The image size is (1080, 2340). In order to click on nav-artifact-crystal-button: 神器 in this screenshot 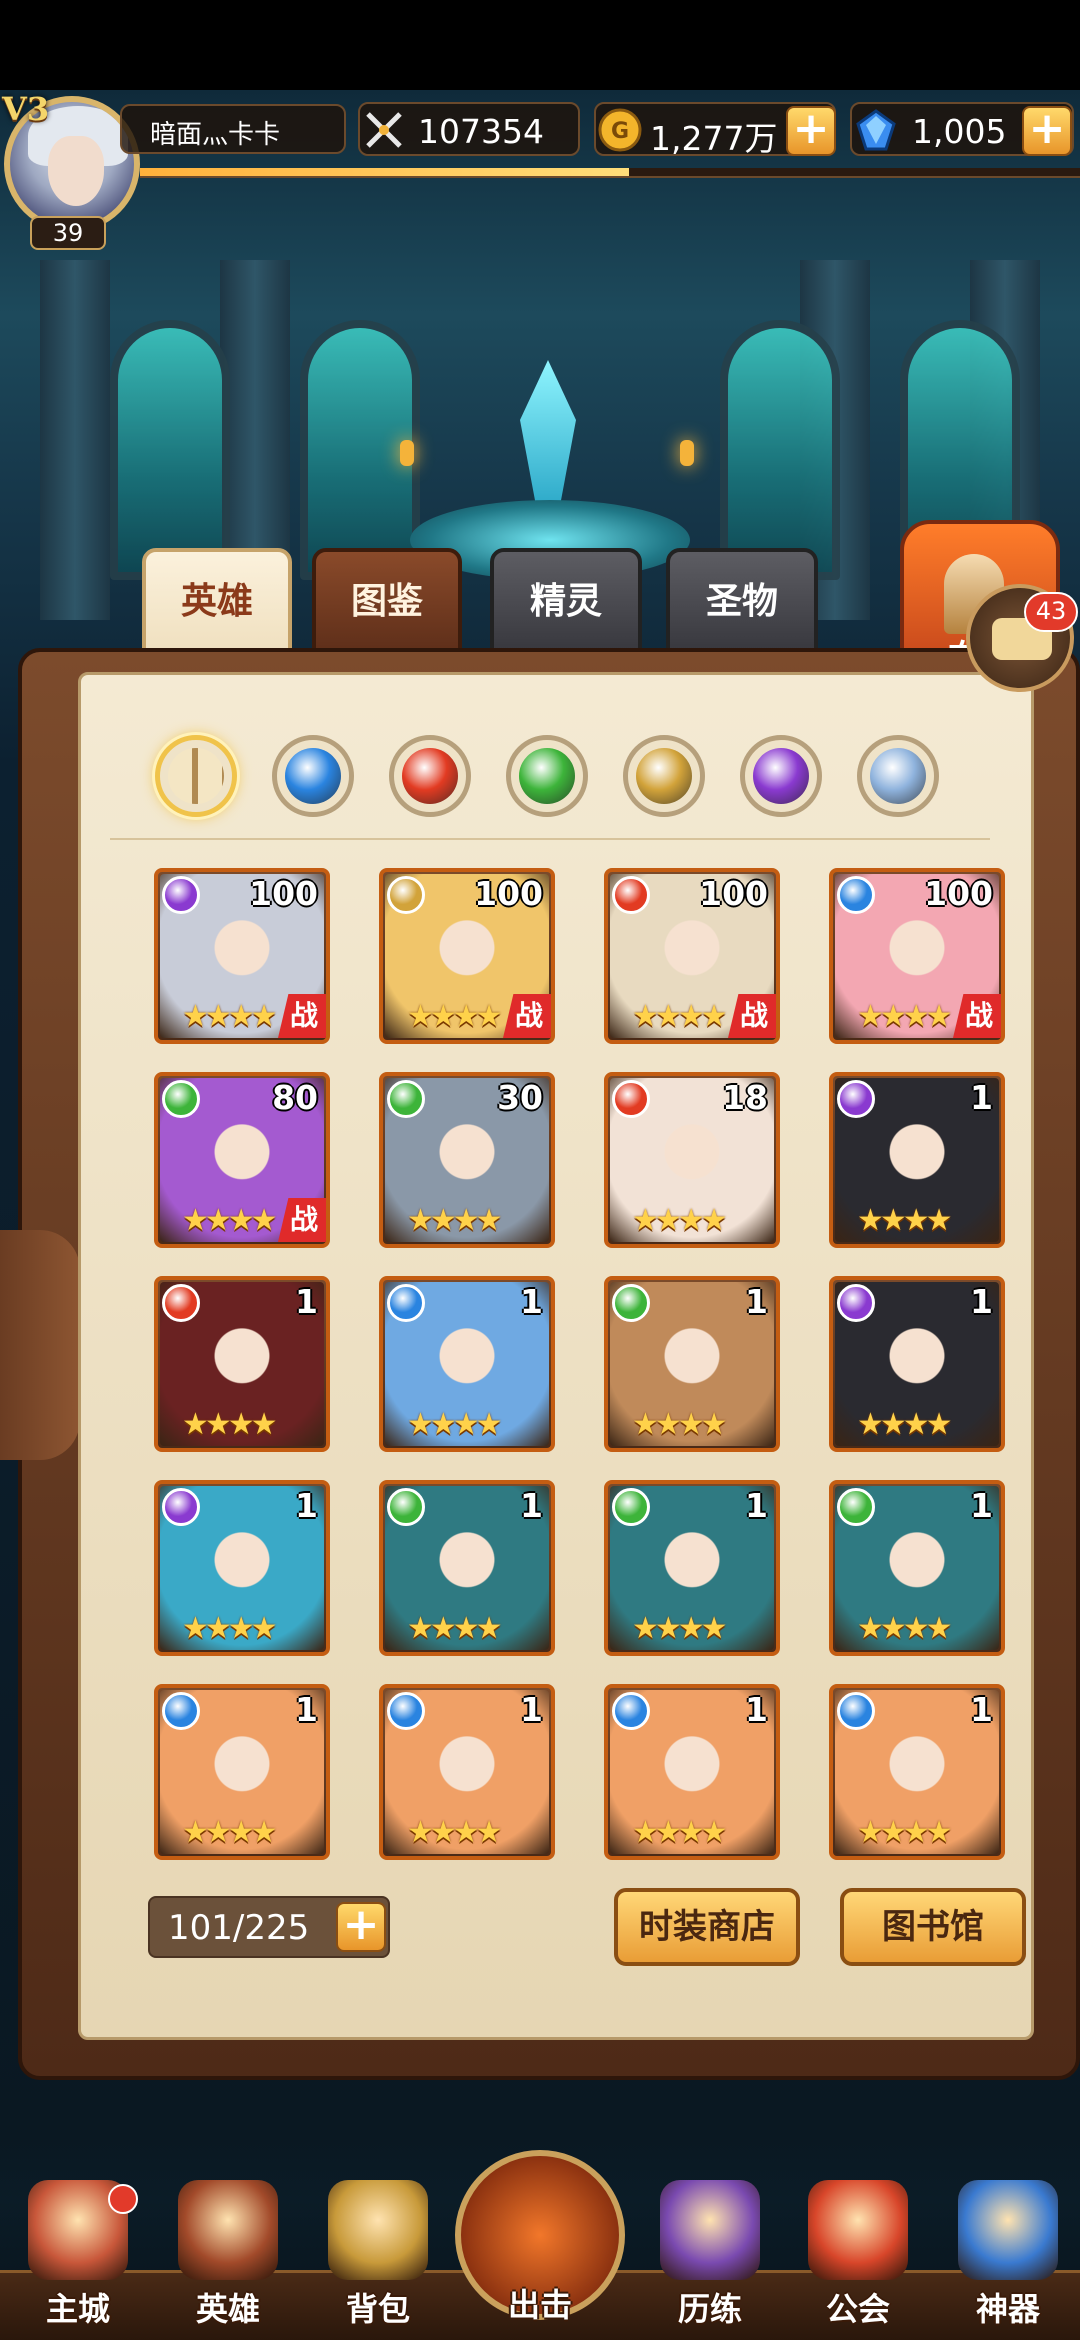, I will do `click(1008, 2250)`.